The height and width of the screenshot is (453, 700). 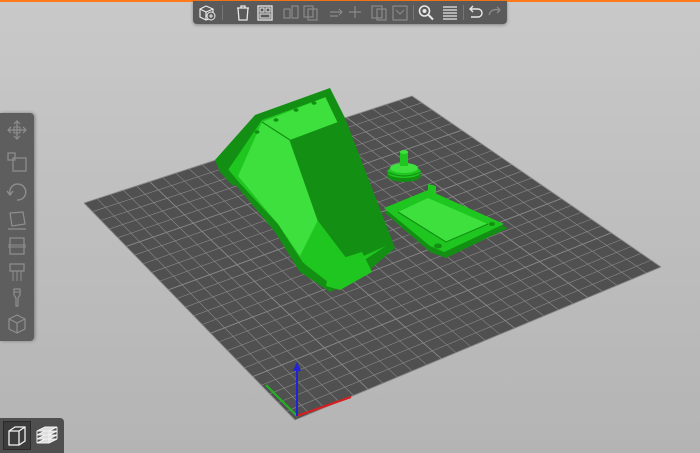 I want to click on seam-painting-icon, so click(x=17, y=298).